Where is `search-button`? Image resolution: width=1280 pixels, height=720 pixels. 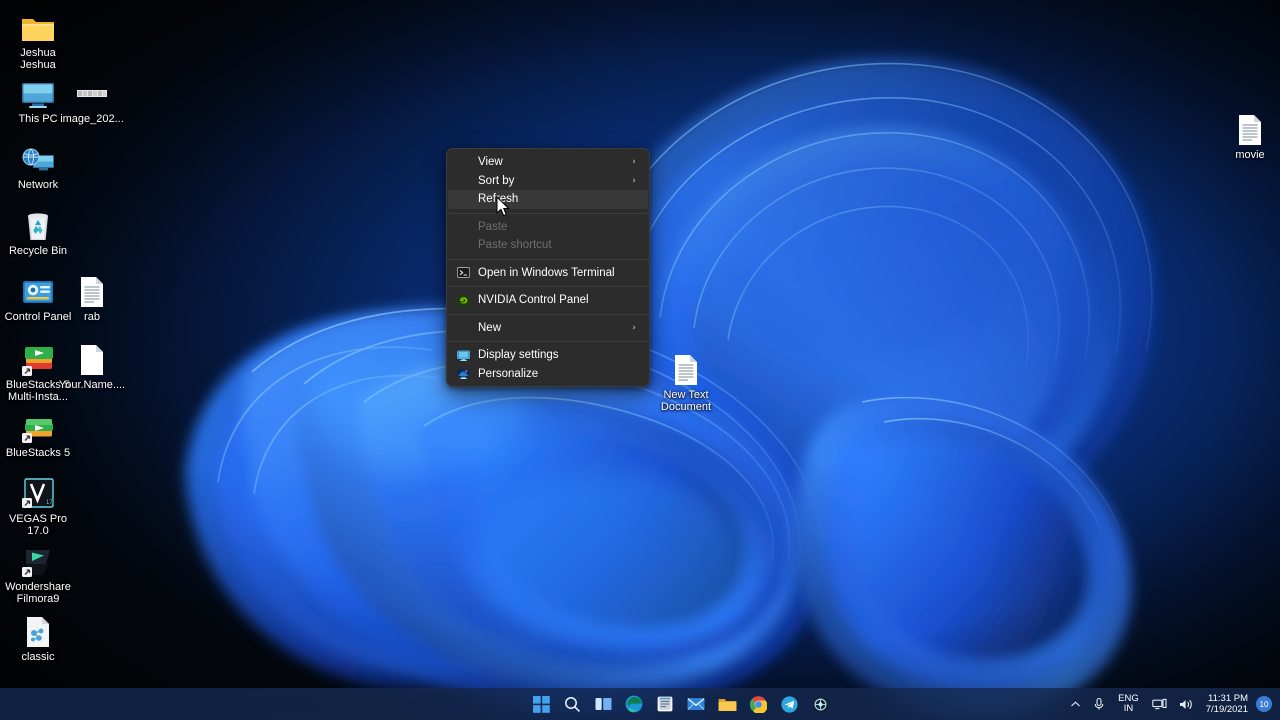
search-button is located at coordinates (572, 704).